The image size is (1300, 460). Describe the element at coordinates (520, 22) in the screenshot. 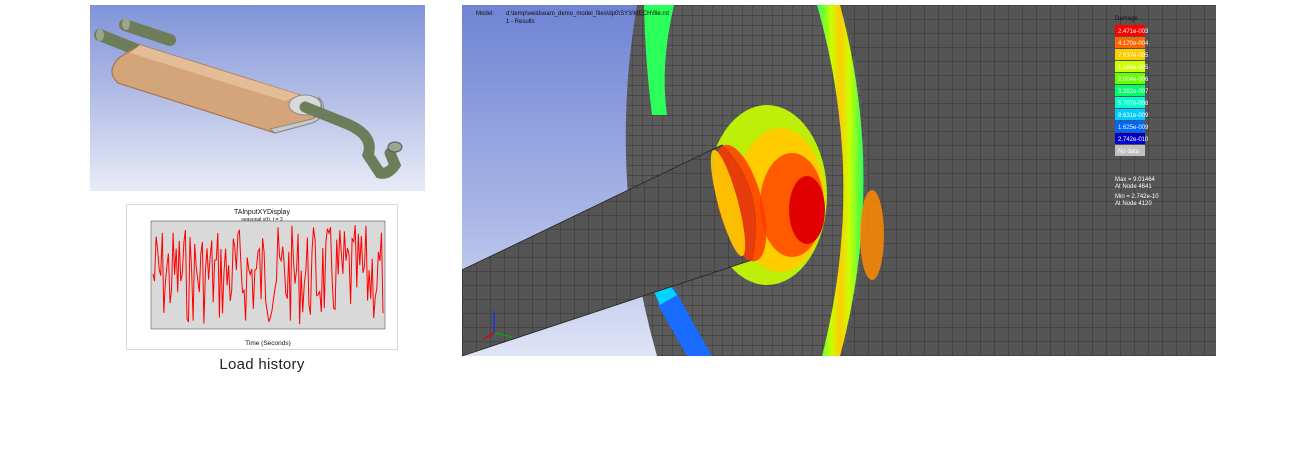

I see `result-set-label: 1 - Results` at that location.